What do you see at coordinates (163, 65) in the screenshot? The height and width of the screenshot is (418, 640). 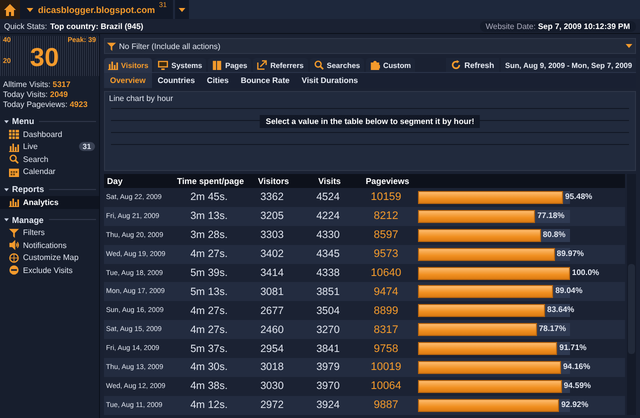 I see `monitor-icon` at bounding box center [163, 65].